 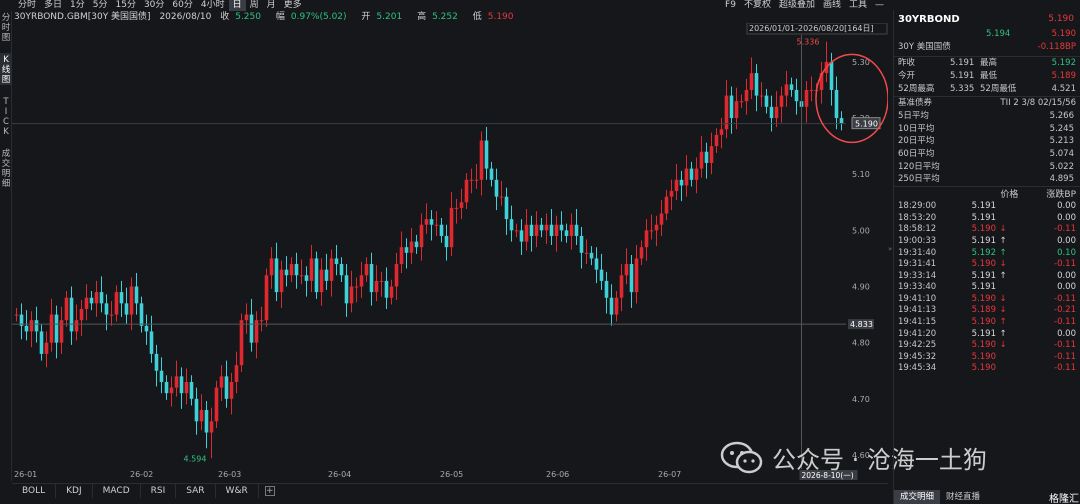 What do you see at coordinates (987, 358) in the screenshot?
I see `tick-row: 19:45:32 5.190 -0.11` at bounding box center [987, 358].